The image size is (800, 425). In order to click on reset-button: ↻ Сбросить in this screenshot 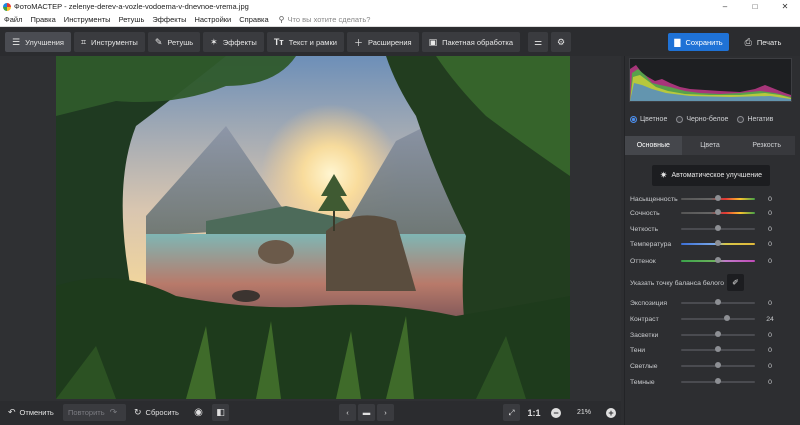, I will do `click(156, 412)`.